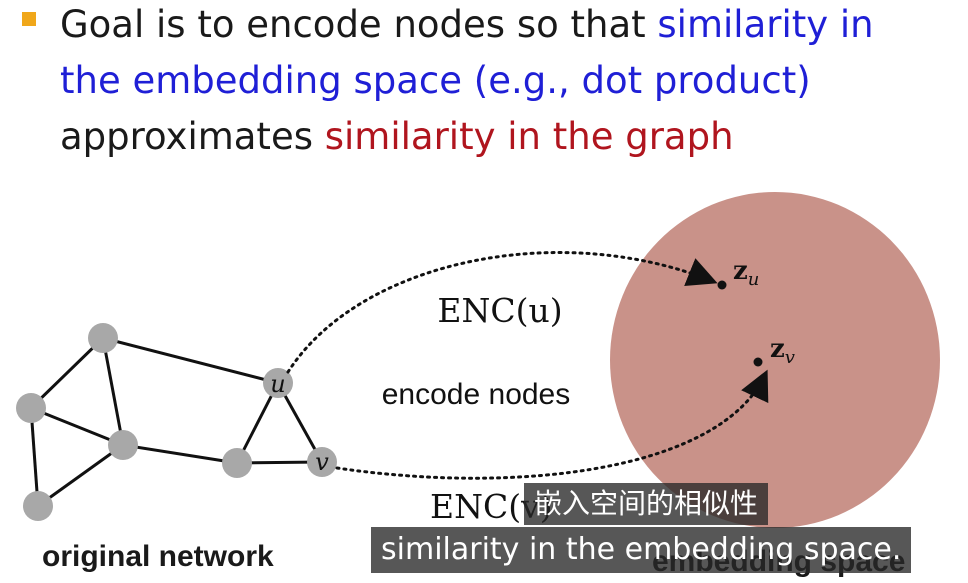 Image resolution: width=968 pixels, height=583 pixels. What do you see at coordinates (499, 310) in the screenshot?
I see `enc-u-label: ENC(u)` at bounding box center [499, 310].